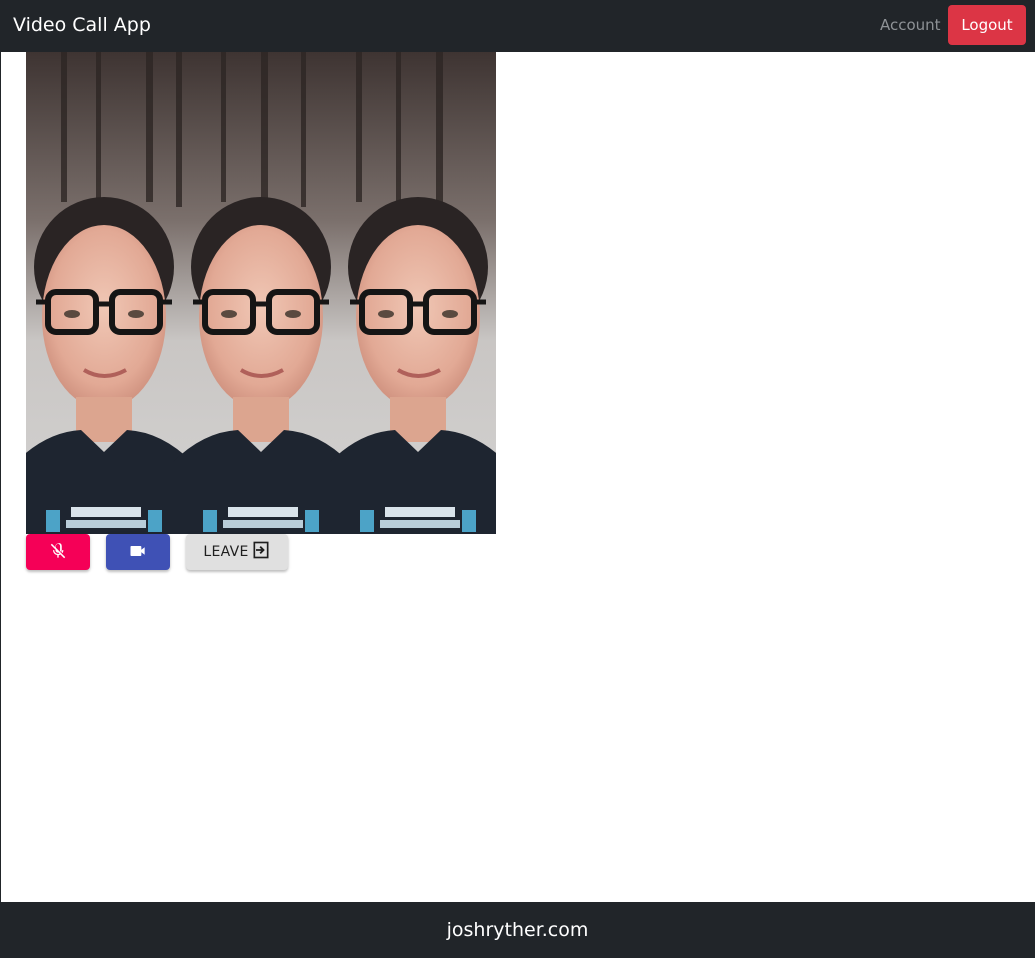 The height and width of the screenshot is (958, 1035). I want to click on leave-label: LEAVE, so click(226, 552).